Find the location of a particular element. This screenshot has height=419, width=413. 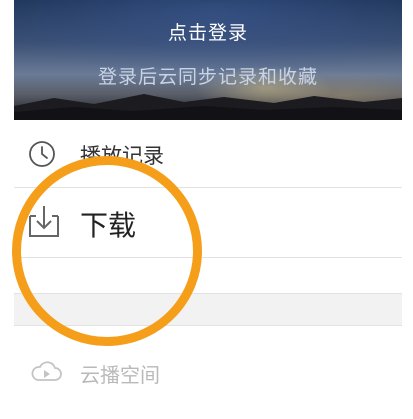

login-button: 点击登录 is located at coordinates (208, 31).